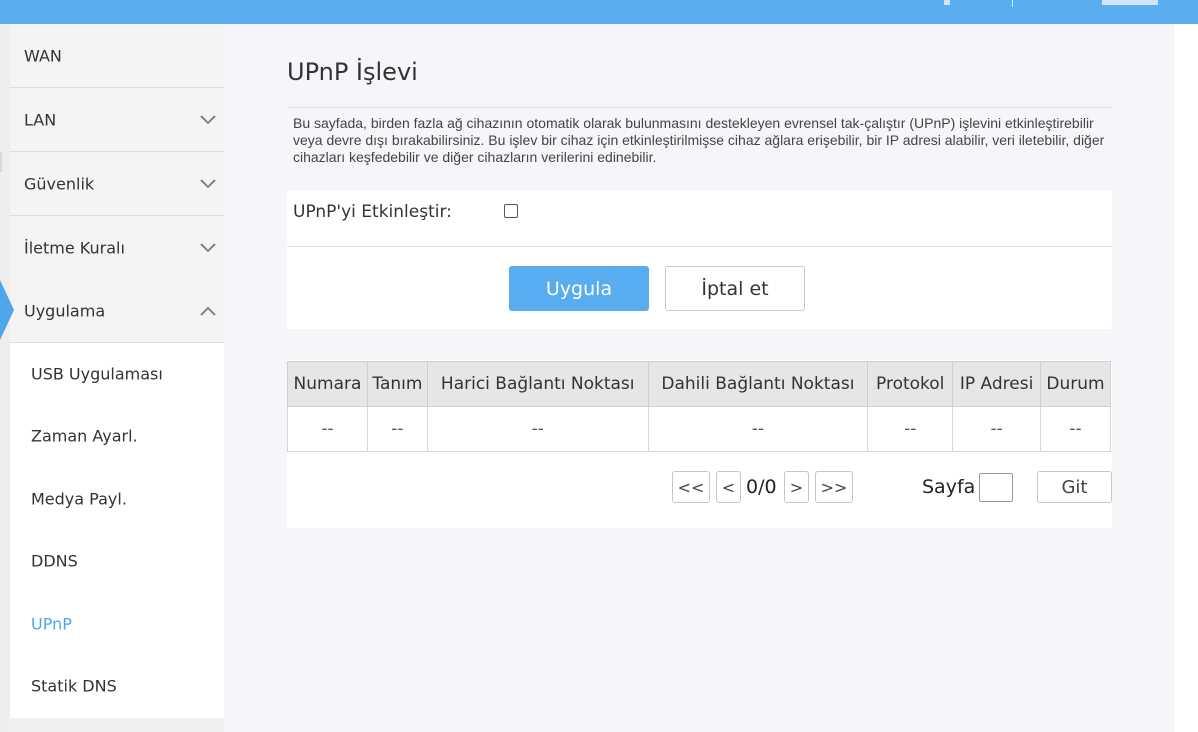 The image size is (1198, 732). What do you see at coordinates (735, 288) in the screenshot?
I see `cancel-button: İptal et` at bounding box center [735, 288].